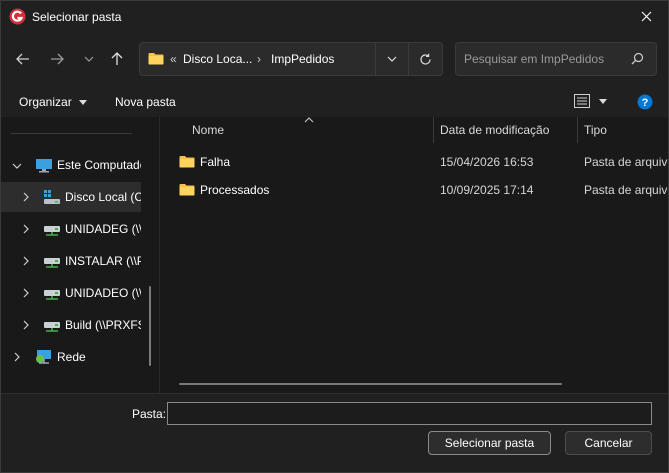 The height and width of the screenshot is (473, 669). Describe the element at coordinates (494, 130) in the screenshot. I see `column-header-date: Data de modificação` at that location.